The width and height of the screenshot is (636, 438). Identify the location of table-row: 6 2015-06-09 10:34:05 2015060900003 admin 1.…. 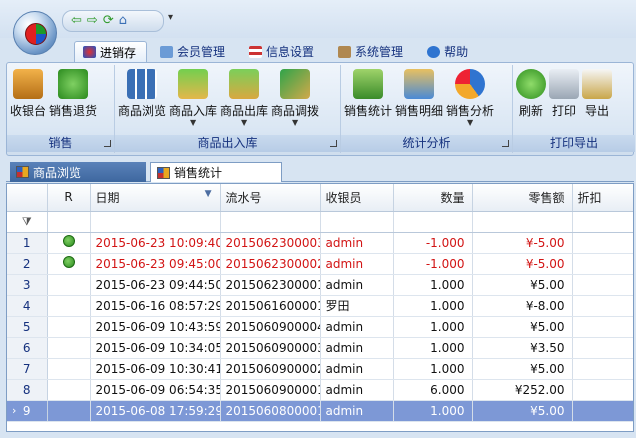
(320, 348).